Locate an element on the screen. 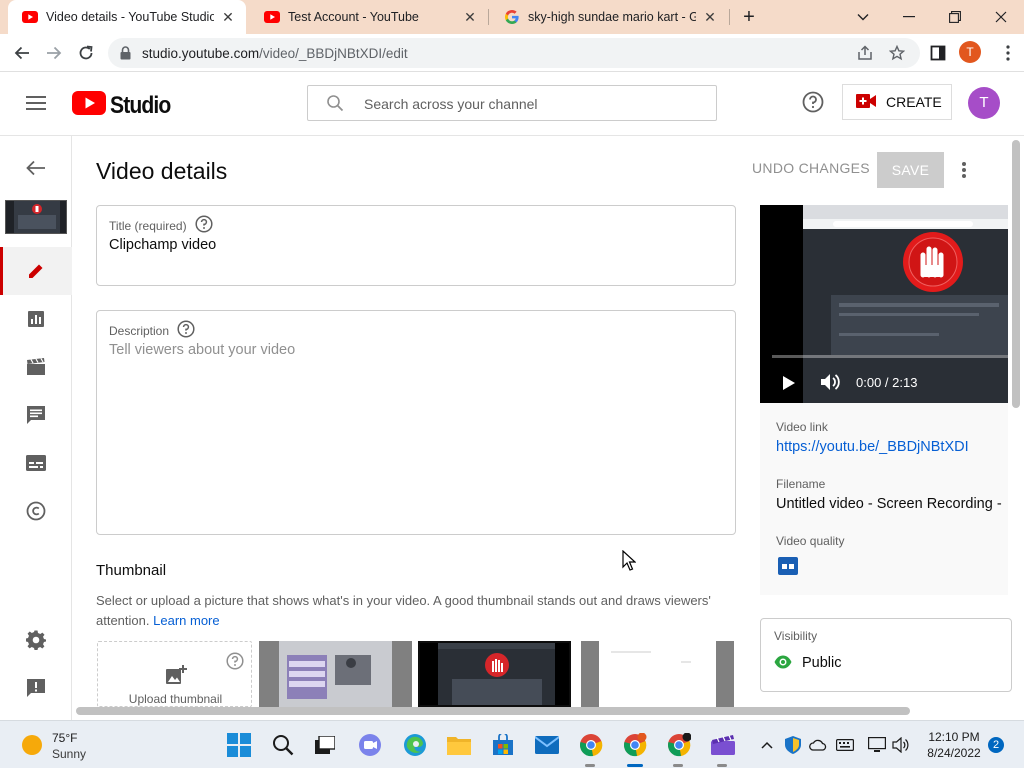 The width and height of the screenshot is (1024, 768). nav-editor-clapper-icon is located at coordinates (36, 367).